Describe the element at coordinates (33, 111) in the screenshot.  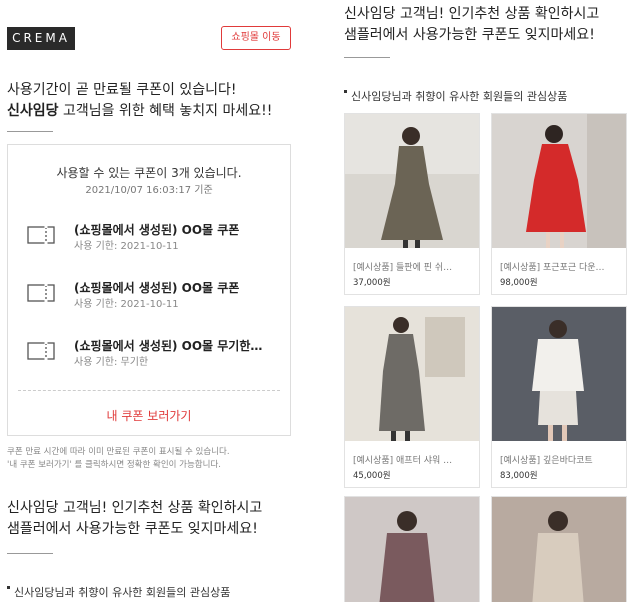
I see `customer-name: 신사임당` at that location.